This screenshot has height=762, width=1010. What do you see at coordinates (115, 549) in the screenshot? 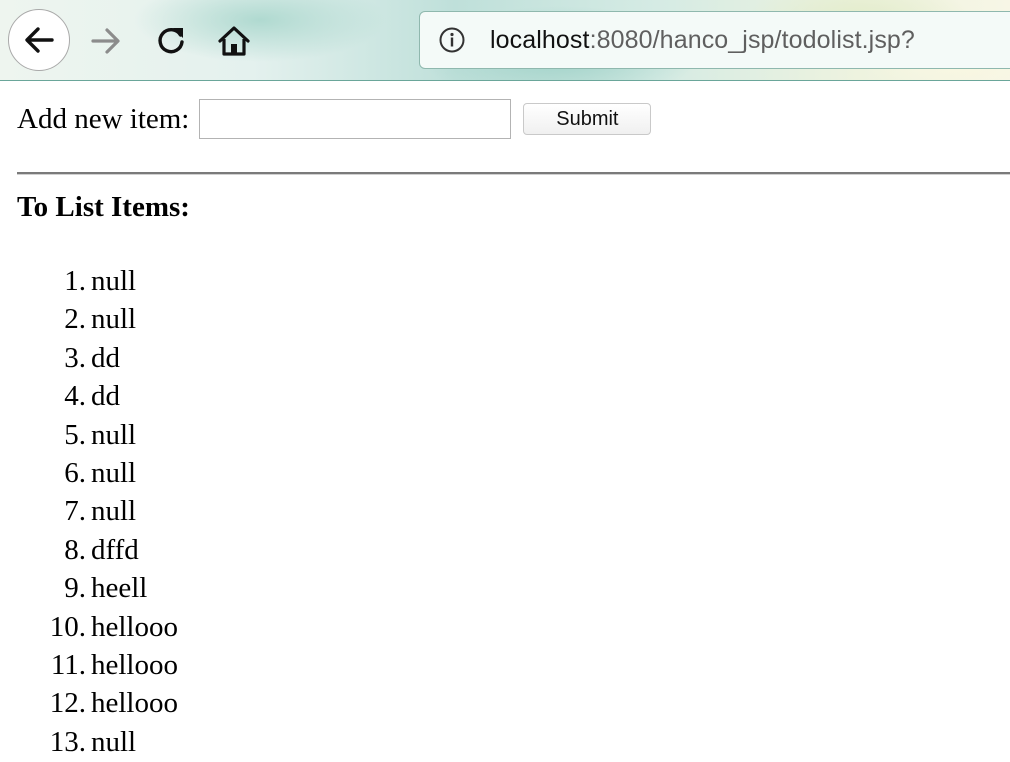
I see `list-item-text: dffd` at bounding box center [115, 549].